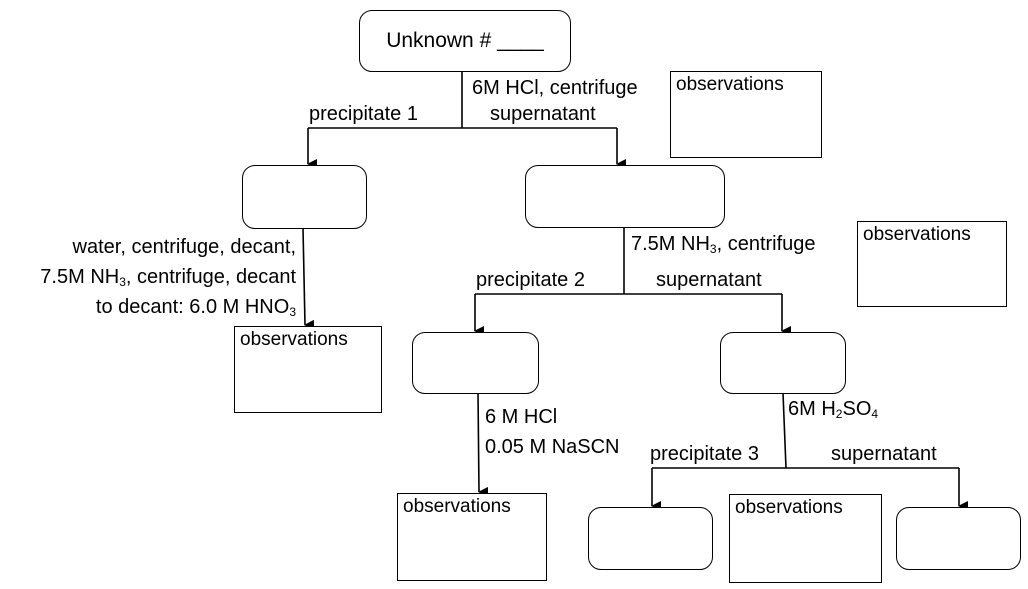 This screenshot has height=589, width=1028. I want to click on precipitate2-box, so click(475, 363).